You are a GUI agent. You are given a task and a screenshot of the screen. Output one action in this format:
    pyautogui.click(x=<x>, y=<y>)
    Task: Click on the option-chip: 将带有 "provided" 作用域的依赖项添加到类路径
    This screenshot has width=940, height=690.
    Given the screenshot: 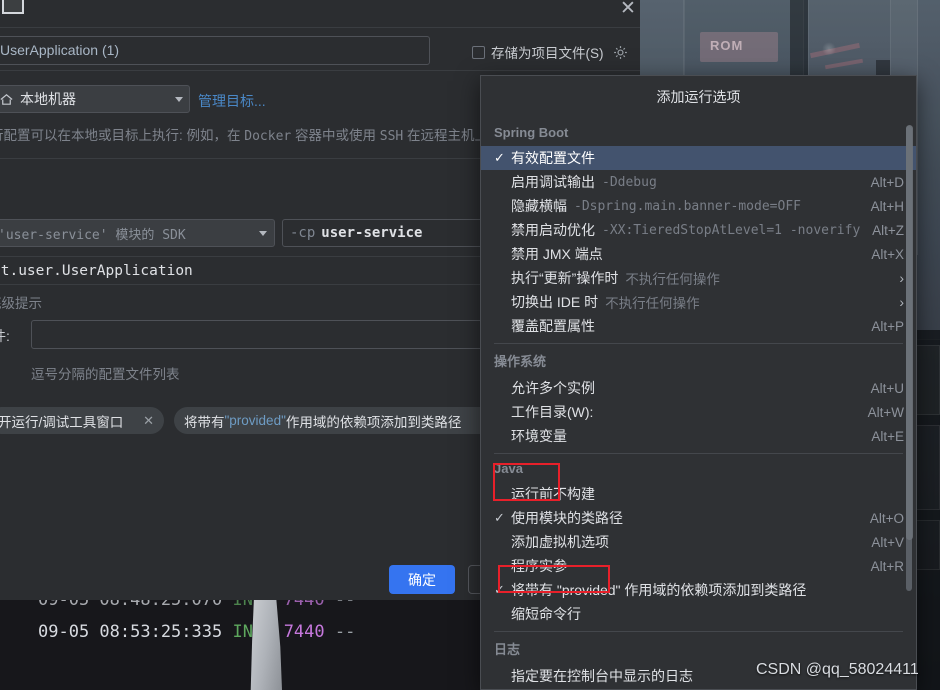 What is the action you would take?
    pyautogui.click(x=339, y=420)
    